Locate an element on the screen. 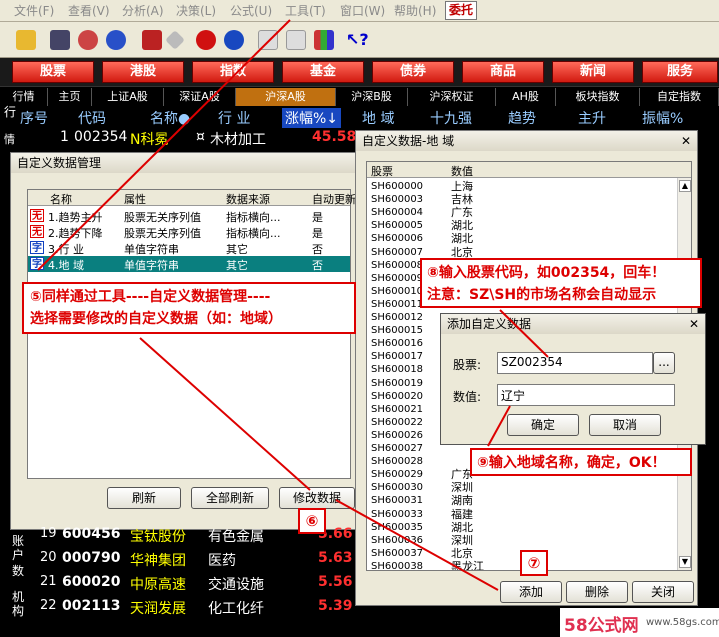 This screenshot has height=637, width=719. callout-step9: ⑨输入地域名称，确定，OK！ is located at coordinates (581, 462).